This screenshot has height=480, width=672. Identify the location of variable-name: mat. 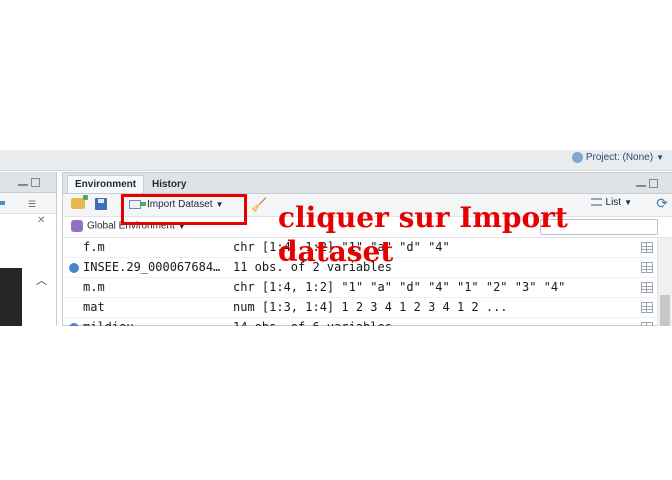
(94, 307).